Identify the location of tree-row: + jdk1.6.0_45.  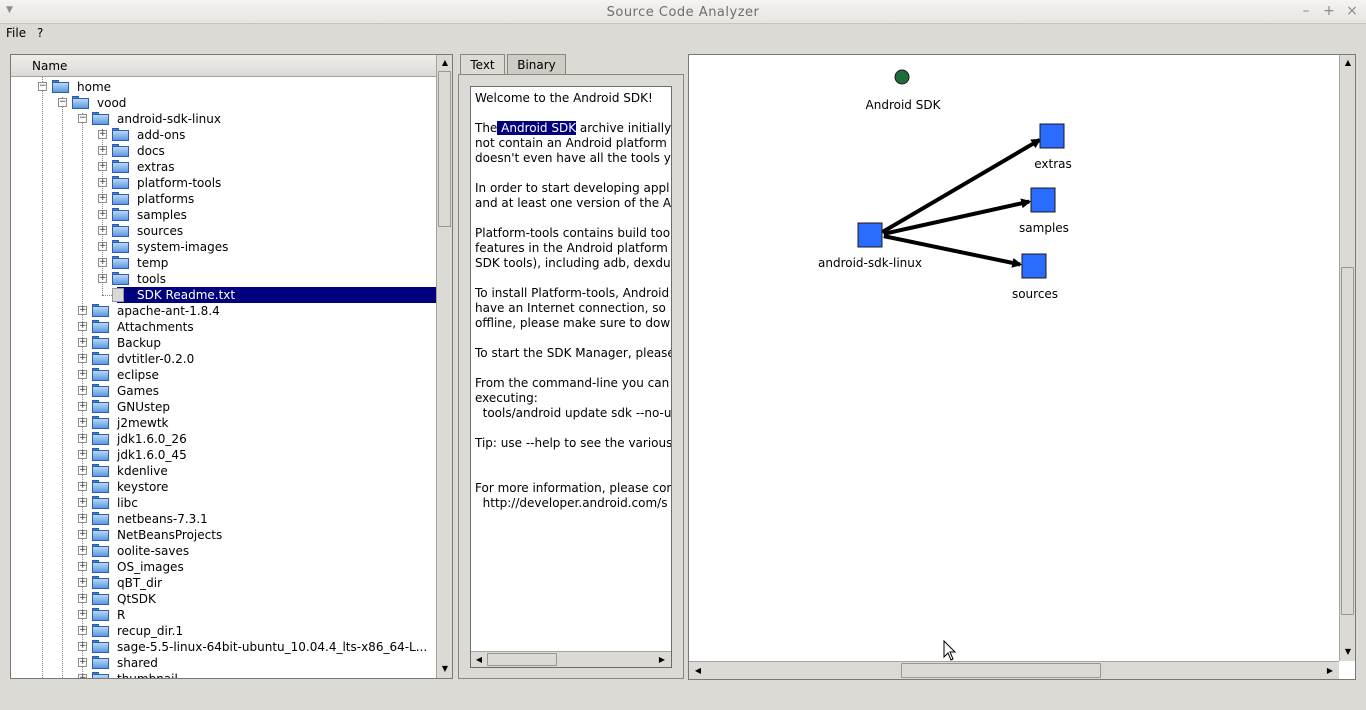
(223, 455).